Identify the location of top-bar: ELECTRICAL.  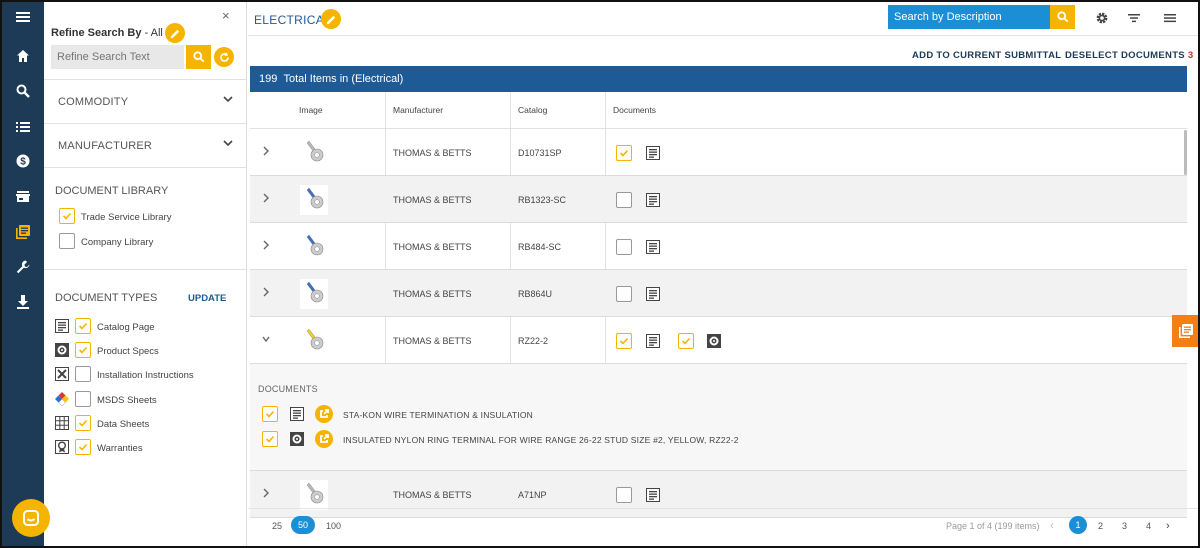
(723, 19).